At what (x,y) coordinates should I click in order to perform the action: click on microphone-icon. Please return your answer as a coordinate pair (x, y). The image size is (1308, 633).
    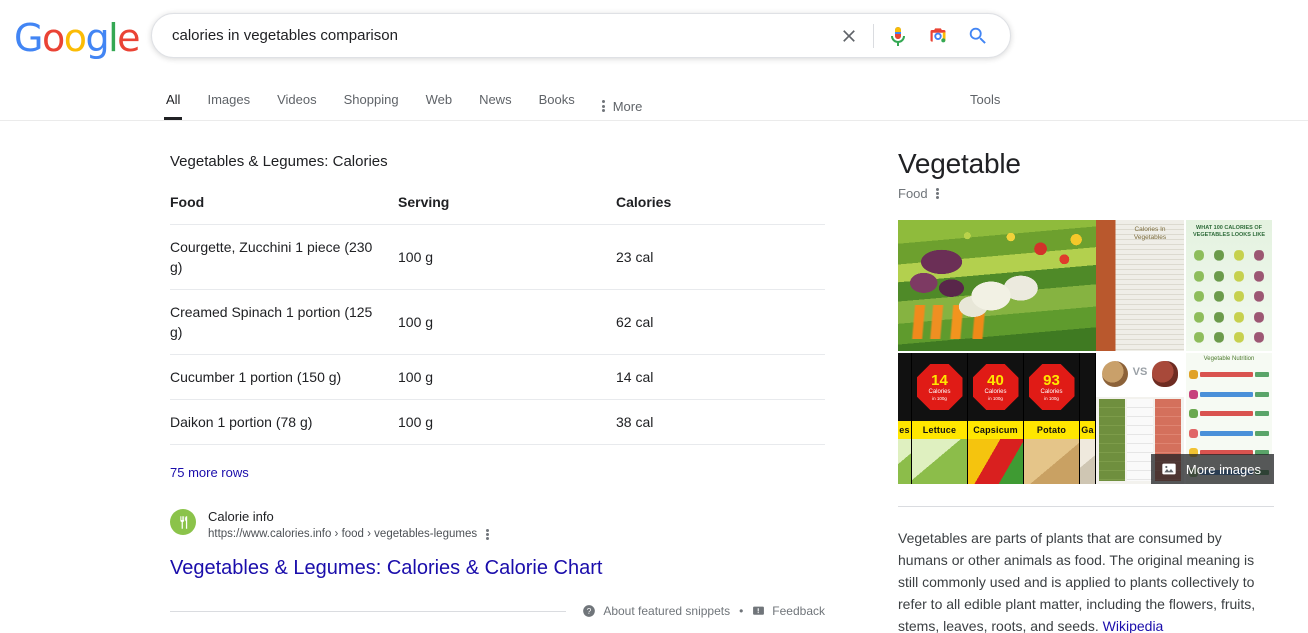
    Looking at the image, I should click on (898, 36).